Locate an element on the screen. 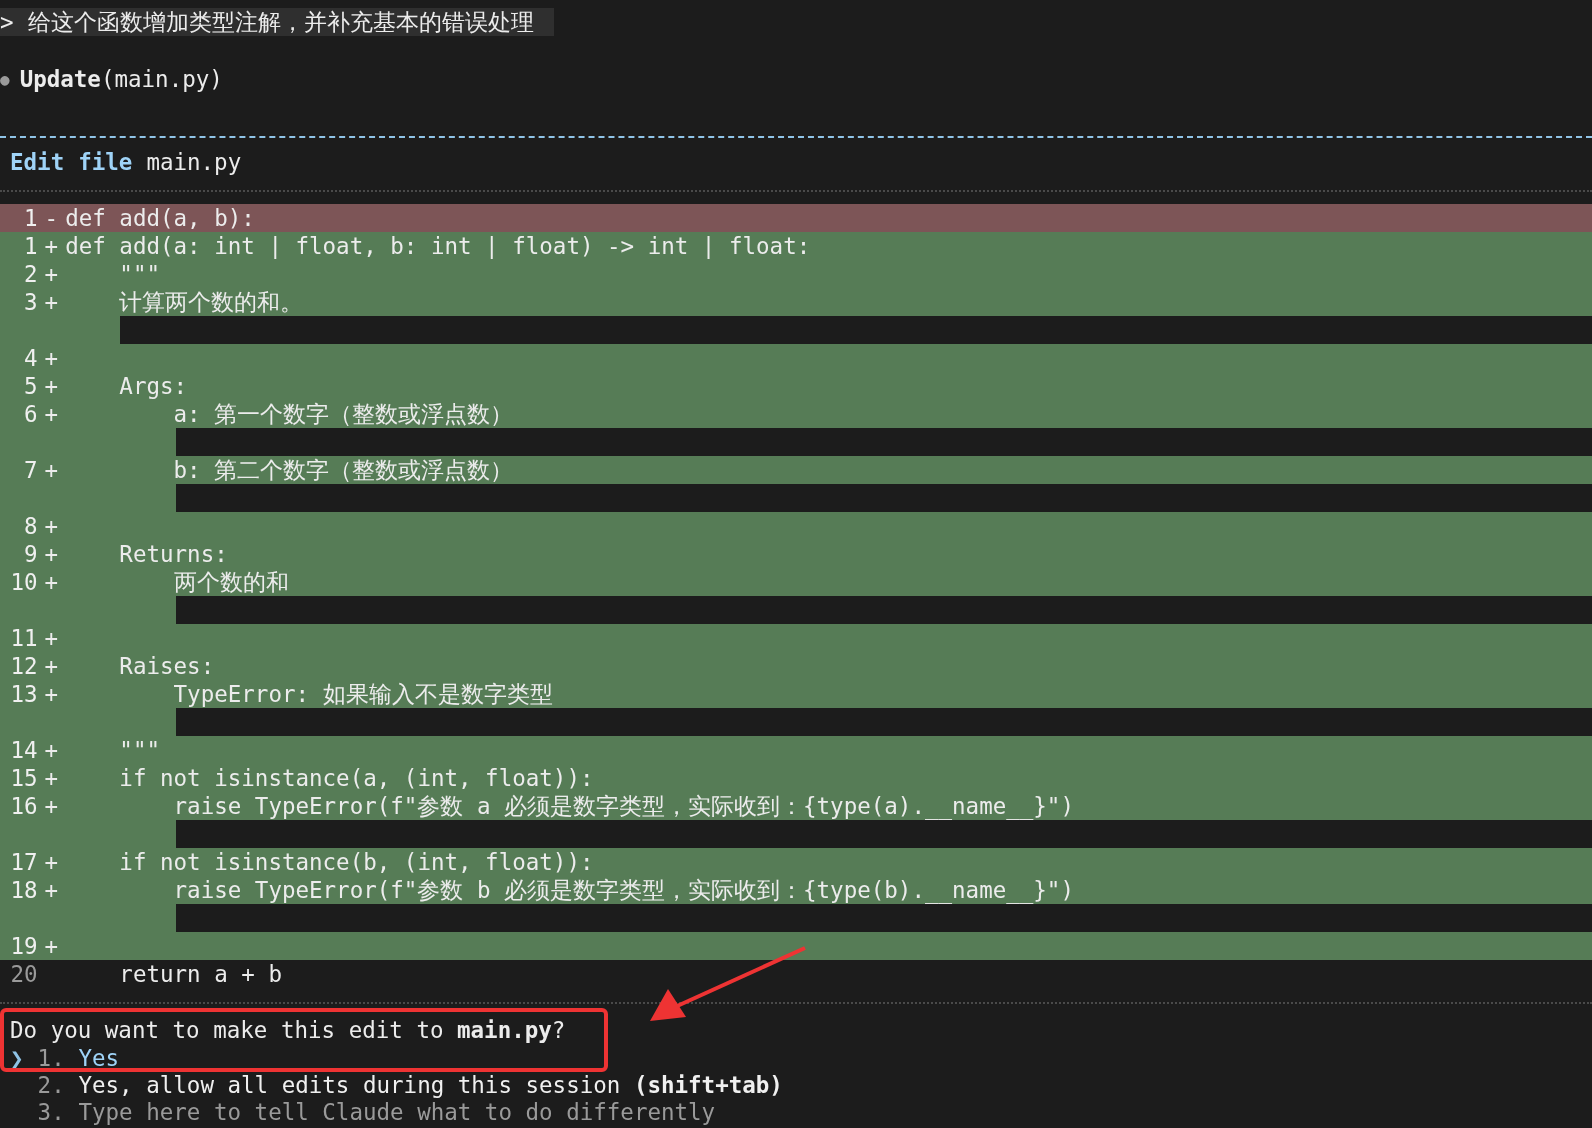 This screenshot has height=1128, width=1592. user-prompt: > 给这个函数增加类型注解，并补充基本的错误处理 is located at coordinates (277, 22).